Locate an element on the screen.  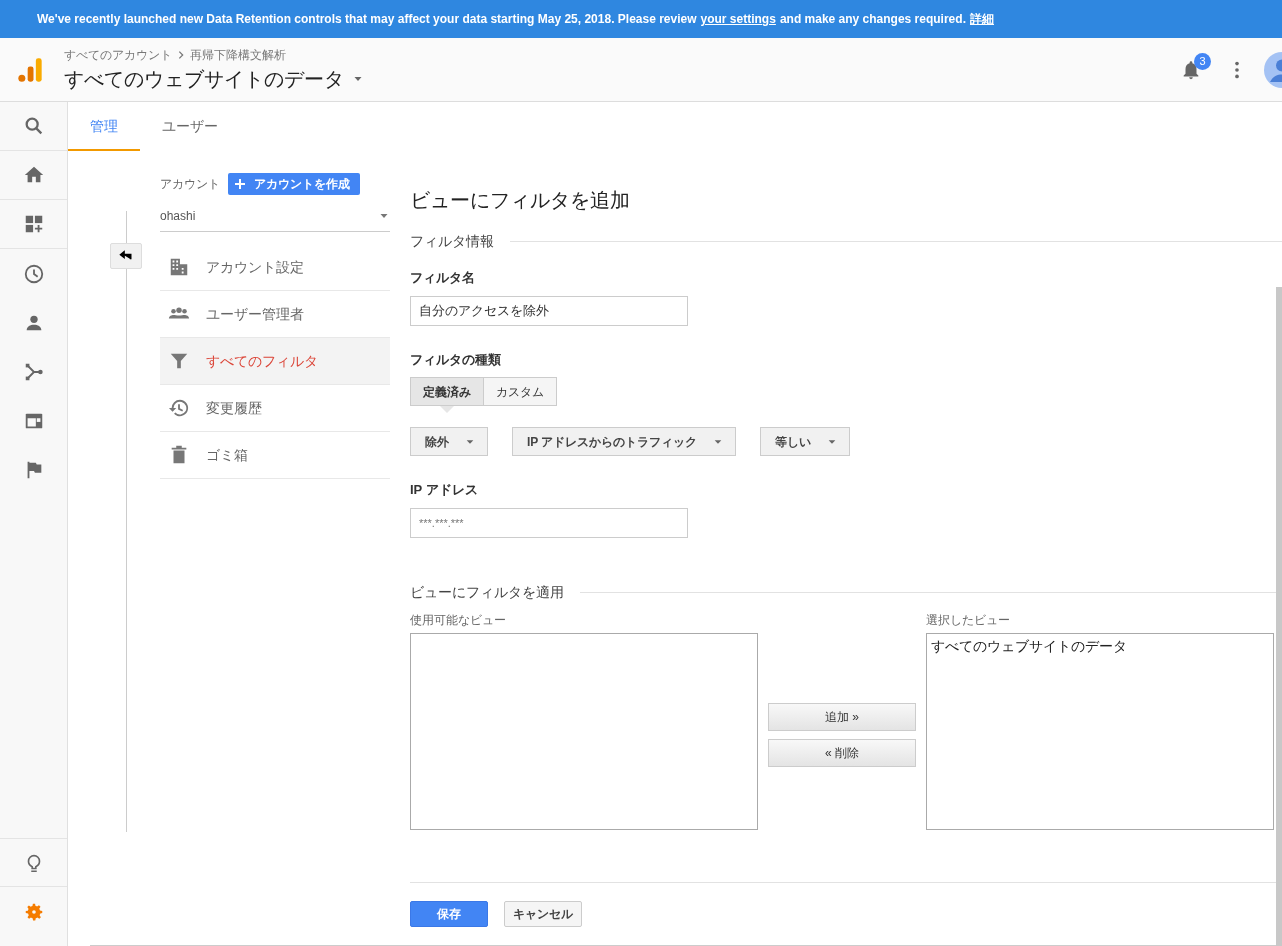
tab: ユーザー is located at coordinates (190, 126).